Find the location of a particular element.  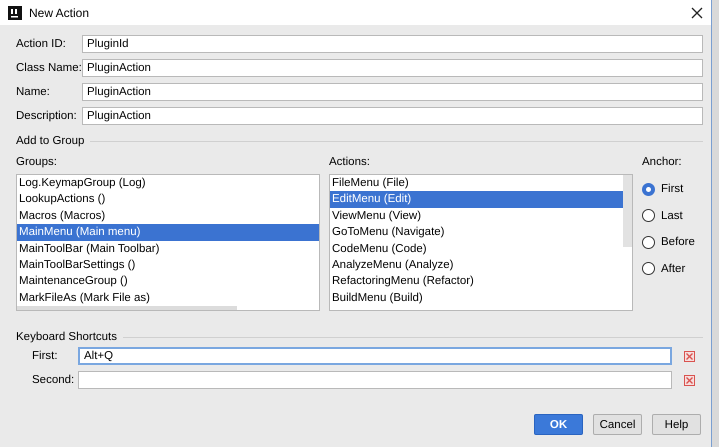

list-item: MarkFileAs (Mark File as) is located at coordinates (168, 298).